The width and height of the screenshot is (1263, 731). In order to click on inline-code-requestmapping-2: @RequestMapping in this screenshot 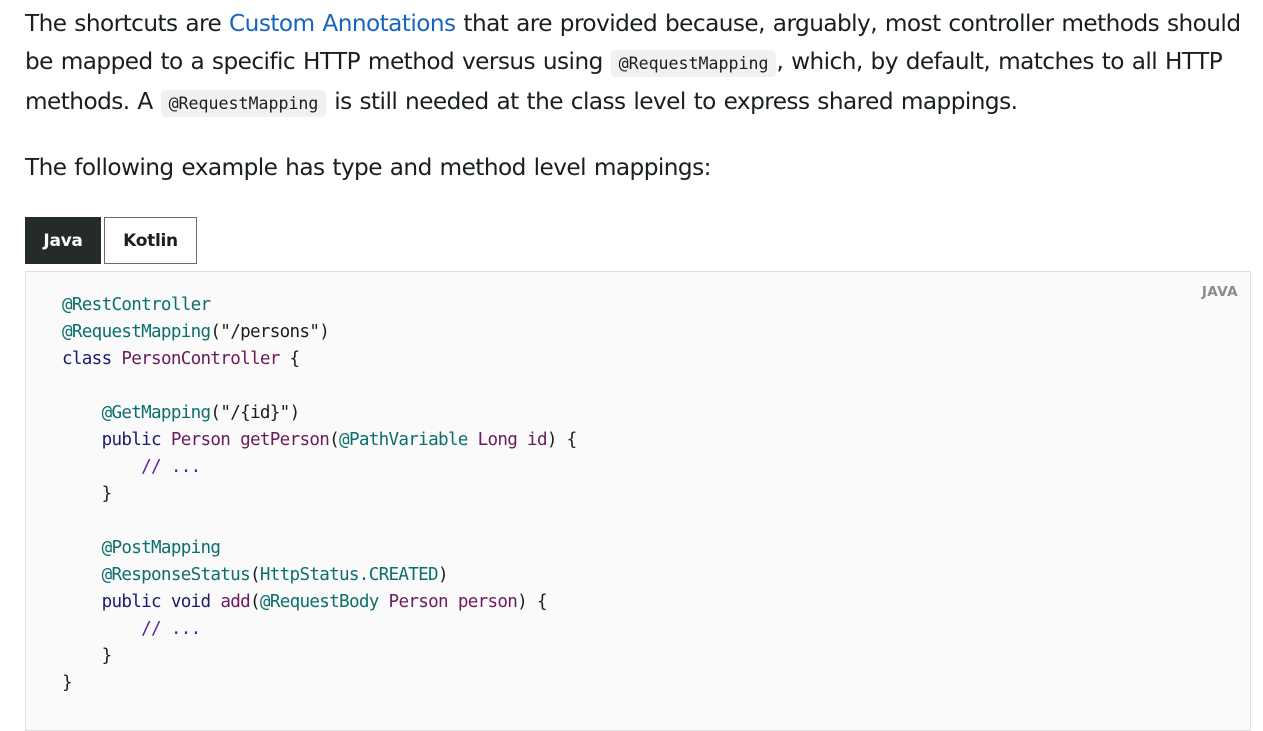, I will do `click(243, 103)`.